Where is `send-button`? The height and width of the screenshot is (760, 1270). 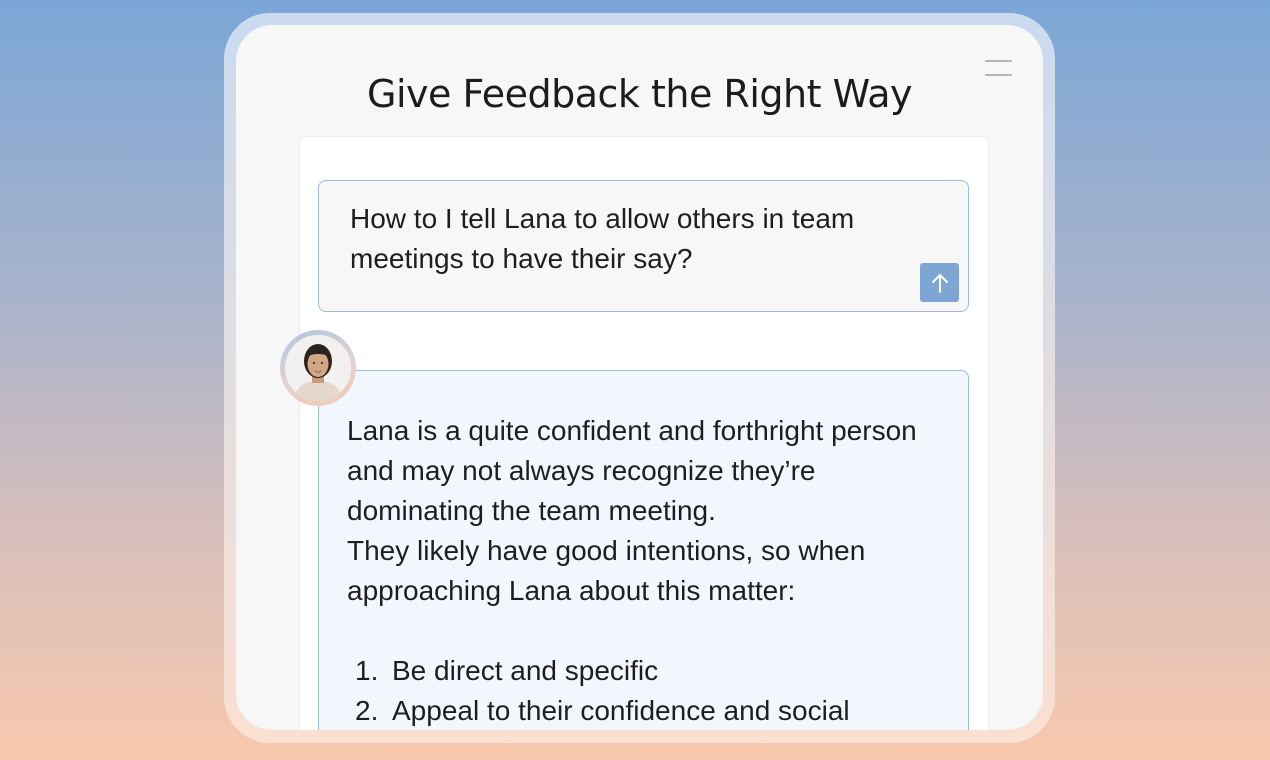
send-button is located at coordinates (939, 282).